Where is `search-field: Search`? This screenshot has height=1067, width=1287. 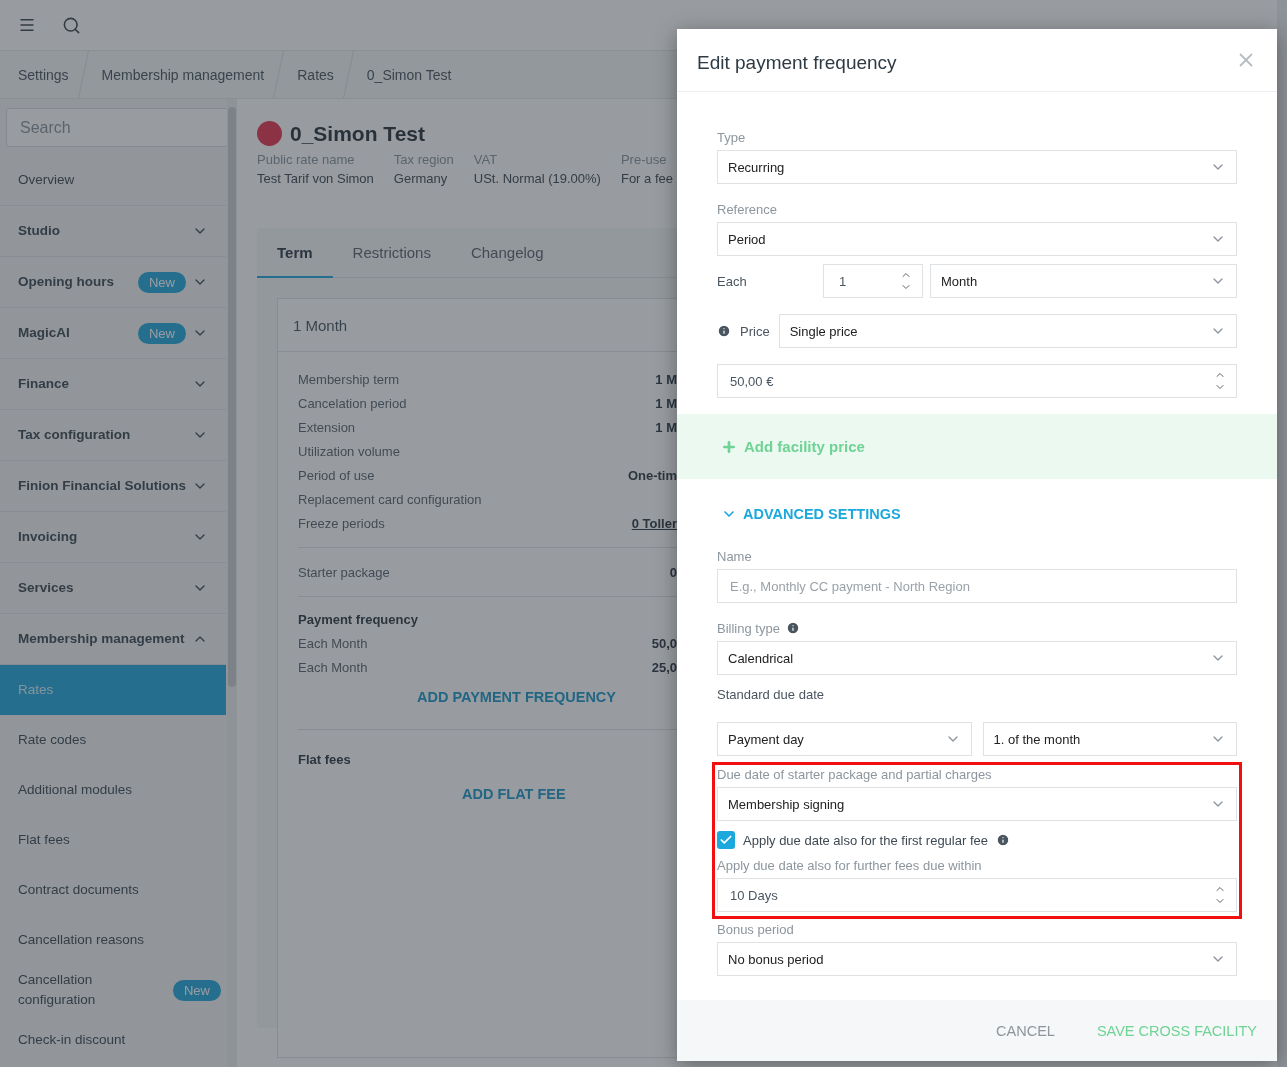 search-field: Search is located at coordinates (117, 127).